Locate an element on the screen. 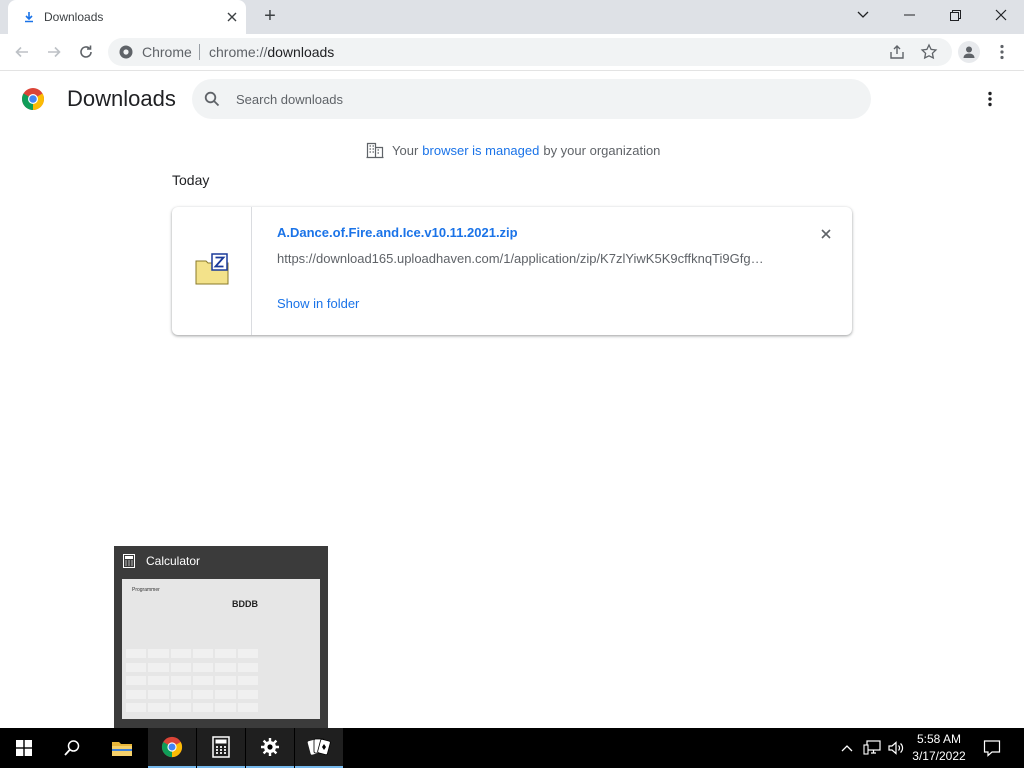 The width and height of the screenshot is (1024, 768). forward-arrow-icon is located at coordinates (54, 52).